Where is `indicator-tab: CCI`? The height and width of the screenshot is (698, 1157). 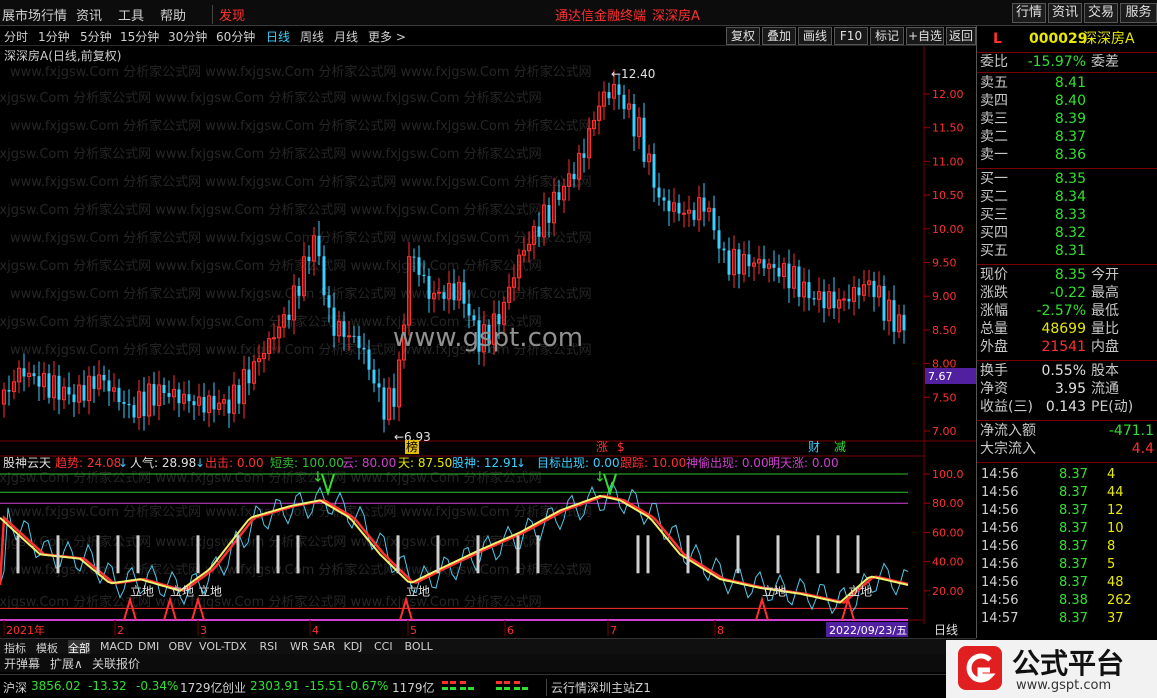 indicator-tab: CCI is located at coordinates (383, 646).